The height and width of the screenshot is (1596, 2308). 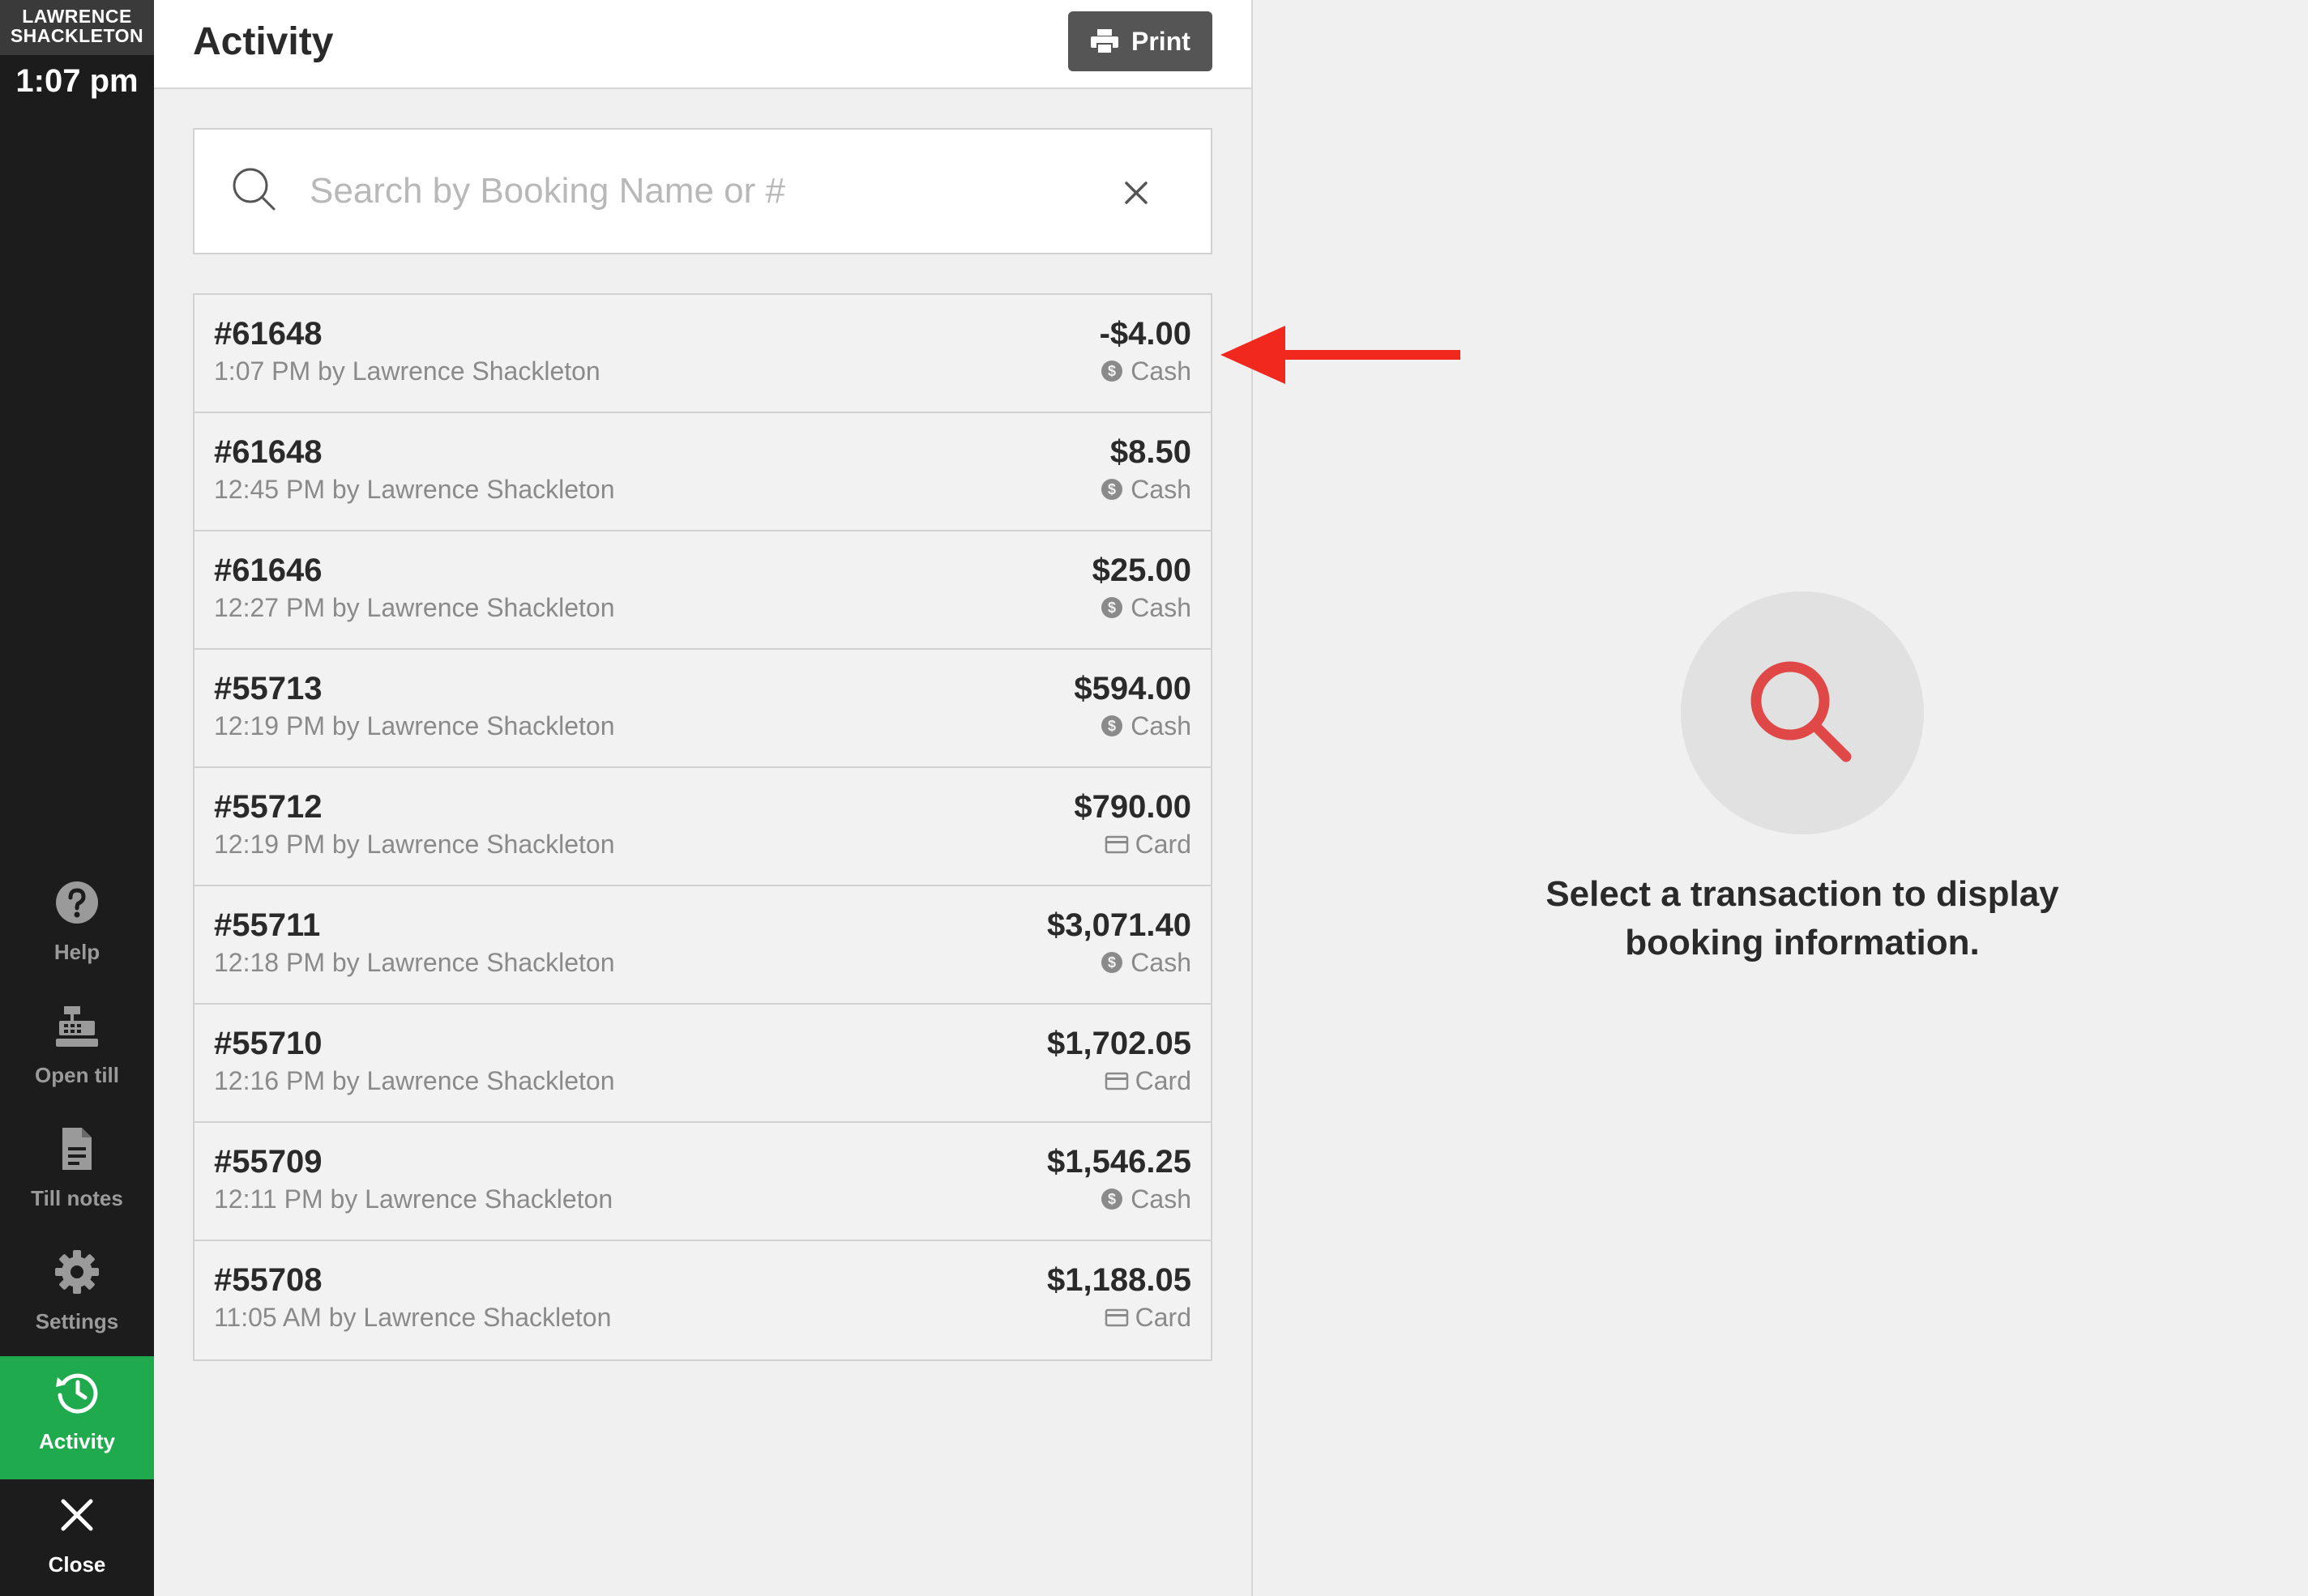 What do you see at coordinates (77, 1393) in the screenshot?
I see `history-icon` at bounding box center [77, 1393].